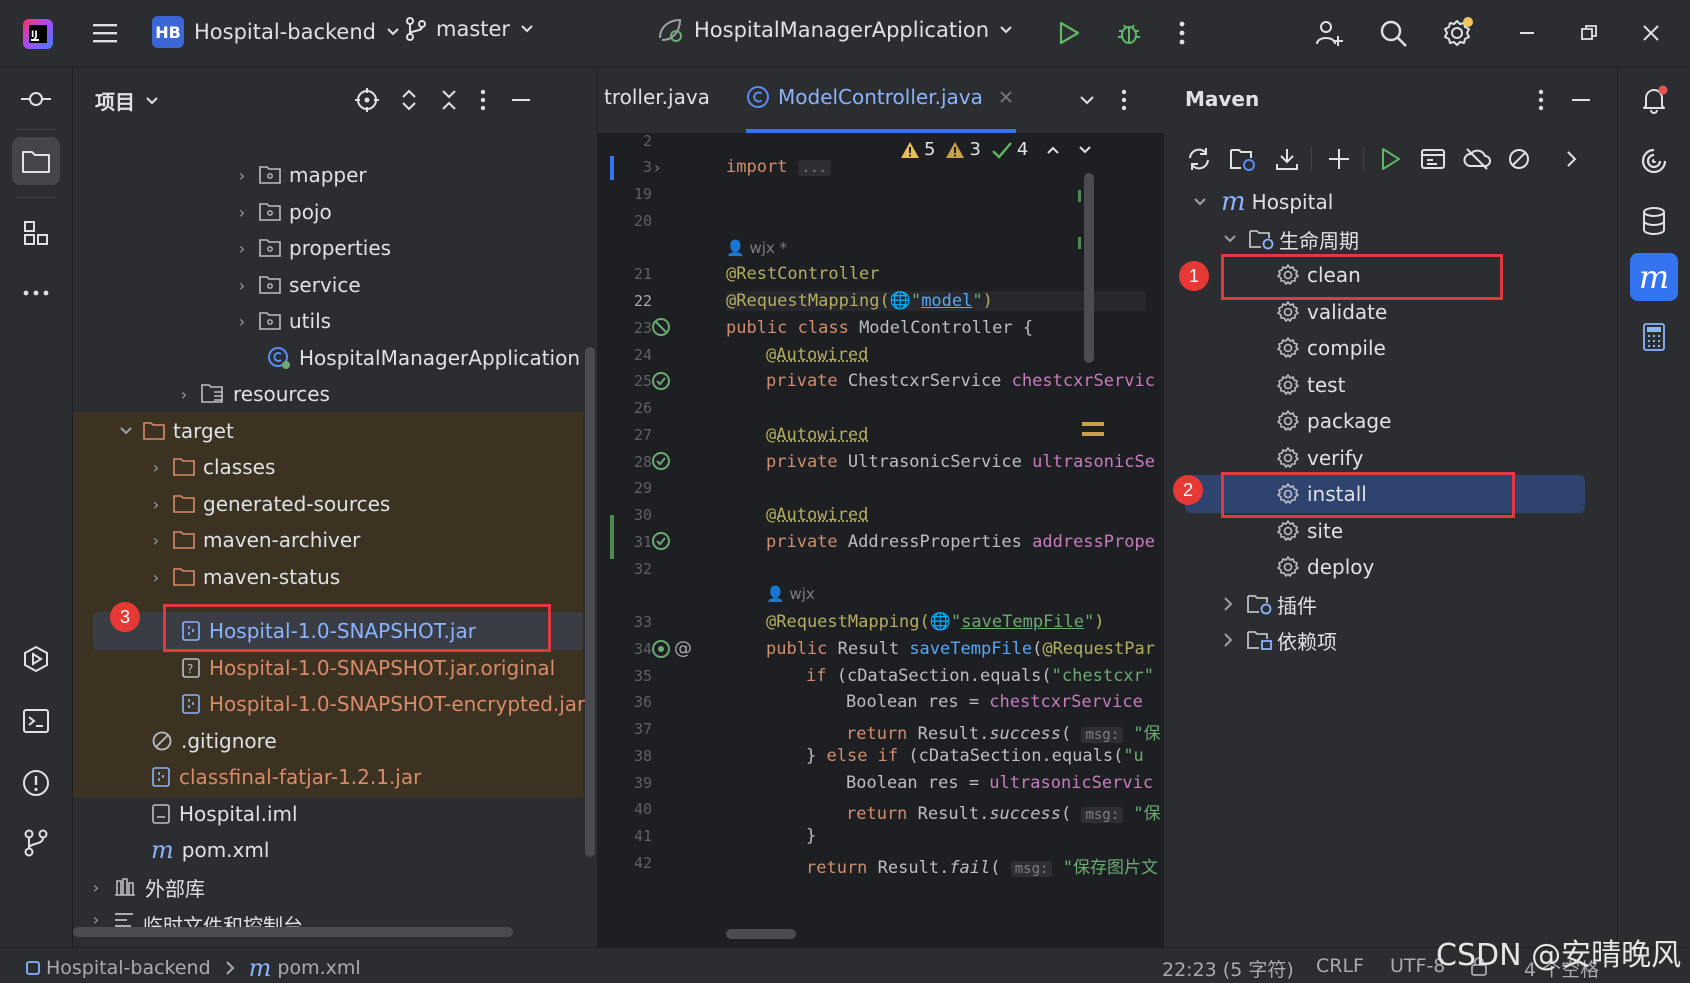 The width and height of the screenshot is (1690, 983). Describe the element at coordinates (756, 248) in the screenshot. I see `author-hint: 👤 wjx *` at that location.